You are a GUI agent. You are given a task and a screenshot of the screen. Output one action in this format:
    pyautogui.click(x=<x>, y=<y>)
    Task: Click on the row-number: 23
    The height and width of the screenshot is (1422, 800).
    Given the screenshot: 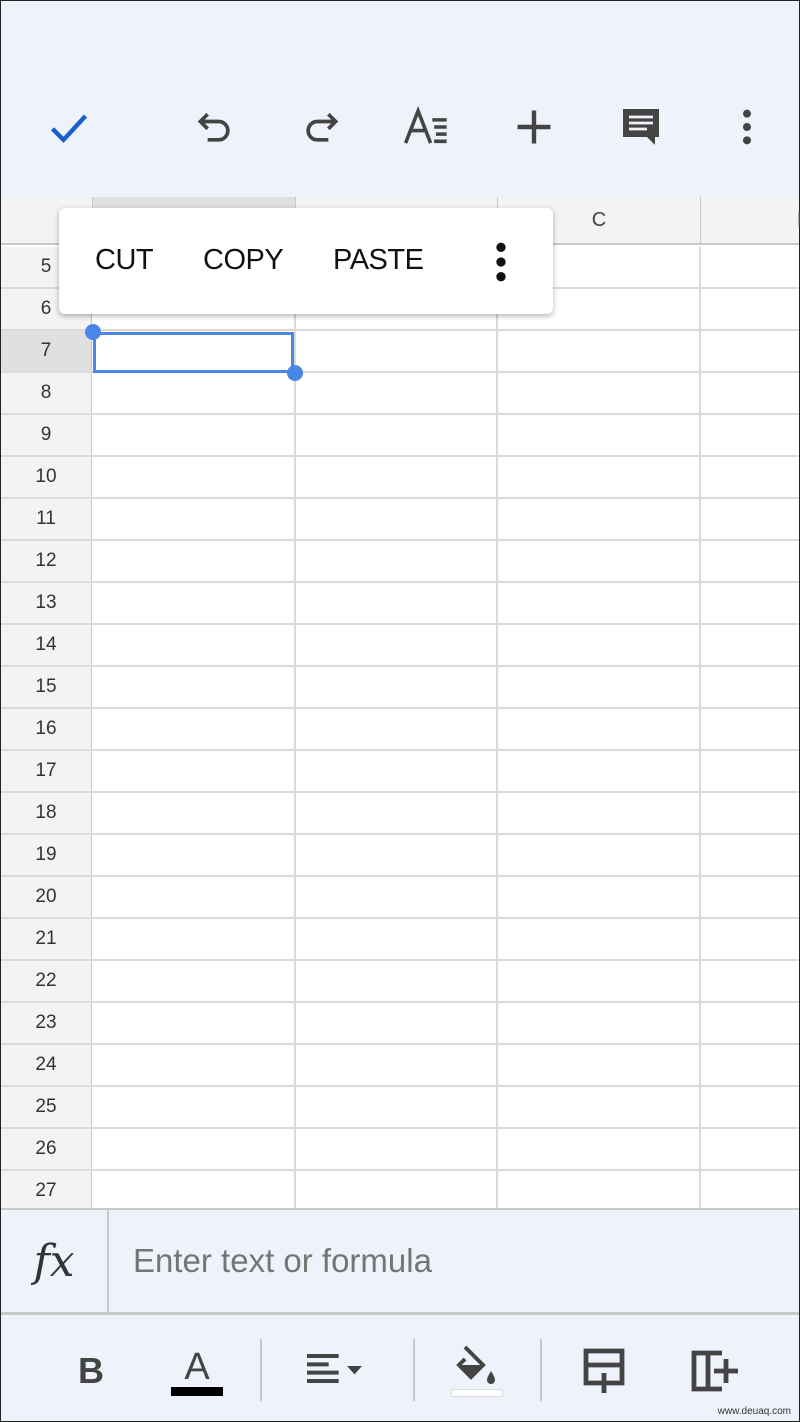 What is the action you would take?
    pyautogui.click(x=46, y=1023)
    